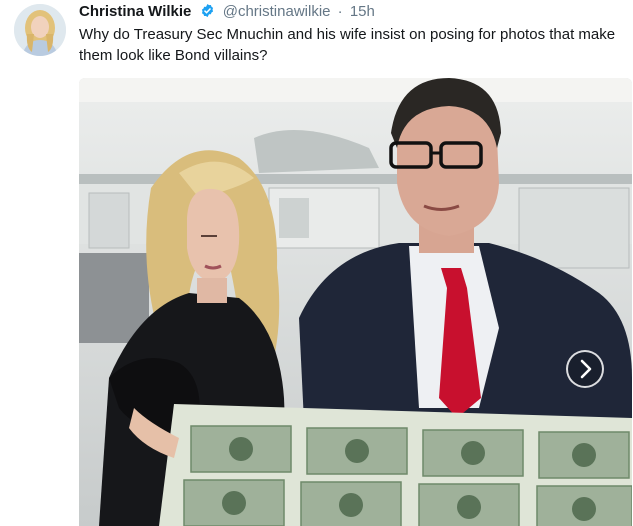 Image resolution: width=633 pixels, height=526 pixels. I want to click on chevron-right-icon, so click(586, 369).